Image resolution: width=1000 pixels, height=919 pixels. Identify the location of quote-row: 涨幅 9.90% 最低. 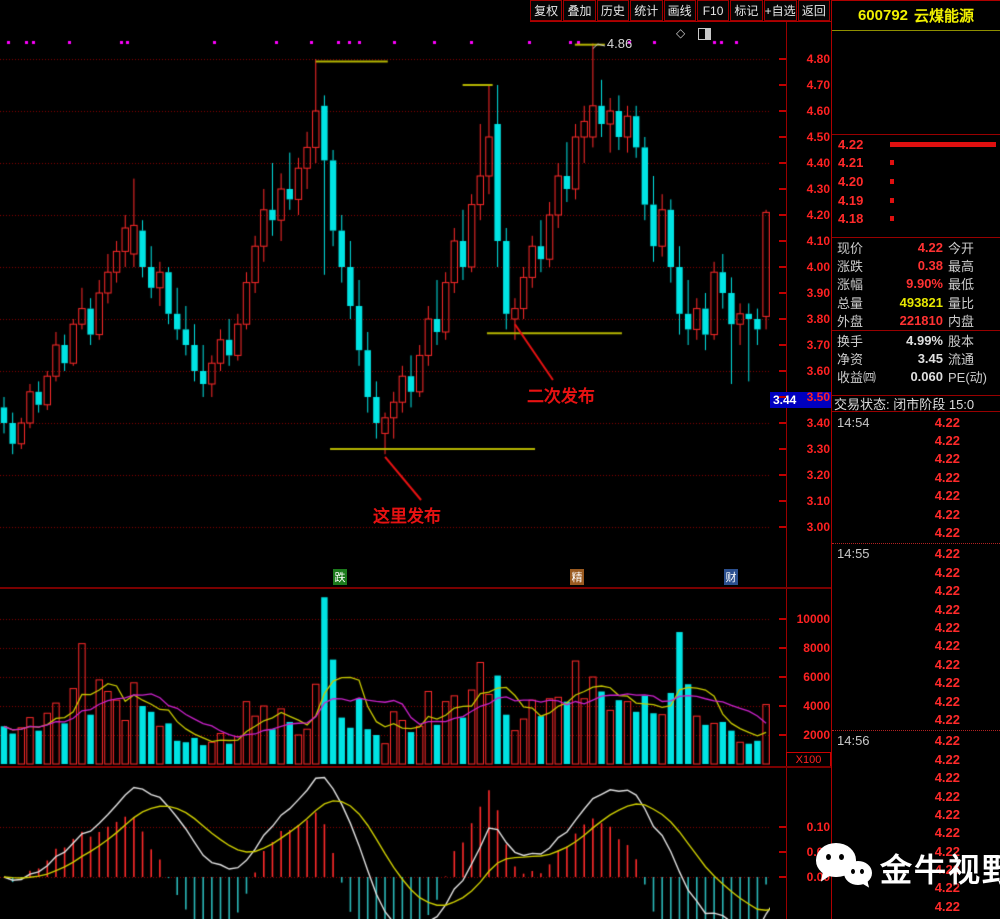
(916, 284).